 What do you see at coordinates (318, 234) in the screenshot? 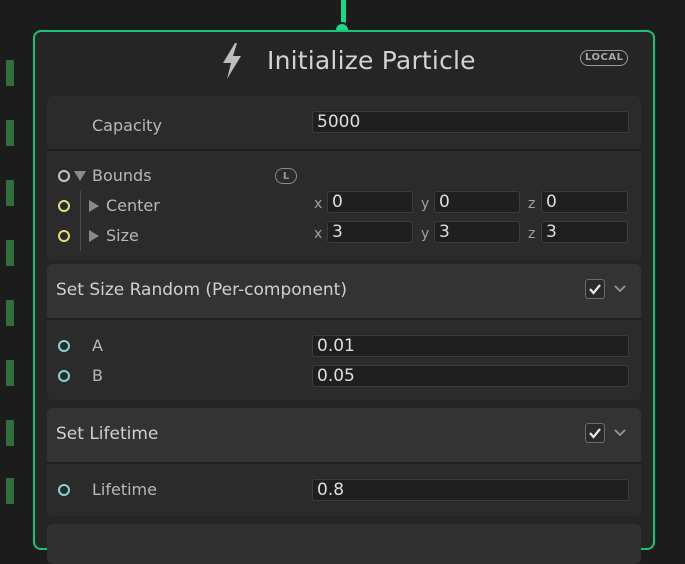
I see `size-x-label: x` at bounding box center [318, 234].